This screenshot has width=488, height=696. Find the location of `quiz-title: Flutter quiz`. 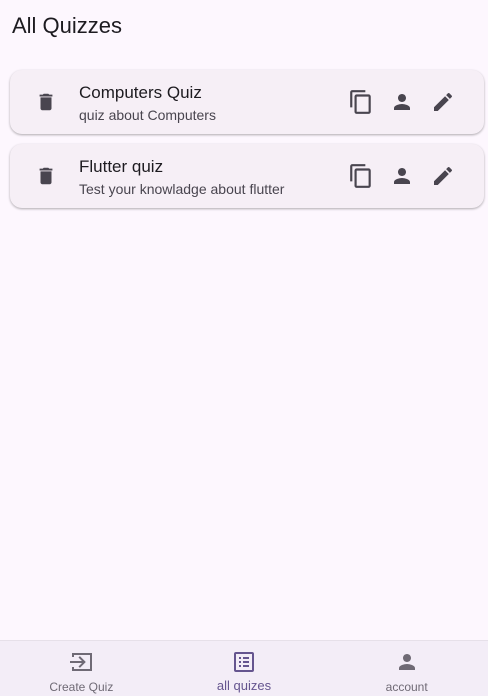

quiz-title: Flutter quiz is located at coordinates (121, 166).